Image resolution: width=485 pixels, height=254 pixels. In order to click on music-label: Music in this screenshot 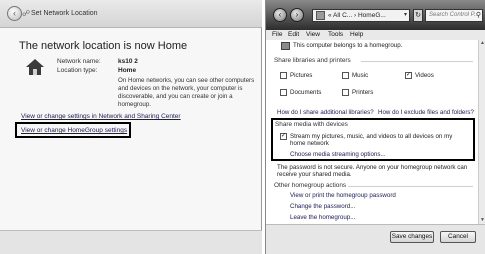, I will do `click(360, 75)`.